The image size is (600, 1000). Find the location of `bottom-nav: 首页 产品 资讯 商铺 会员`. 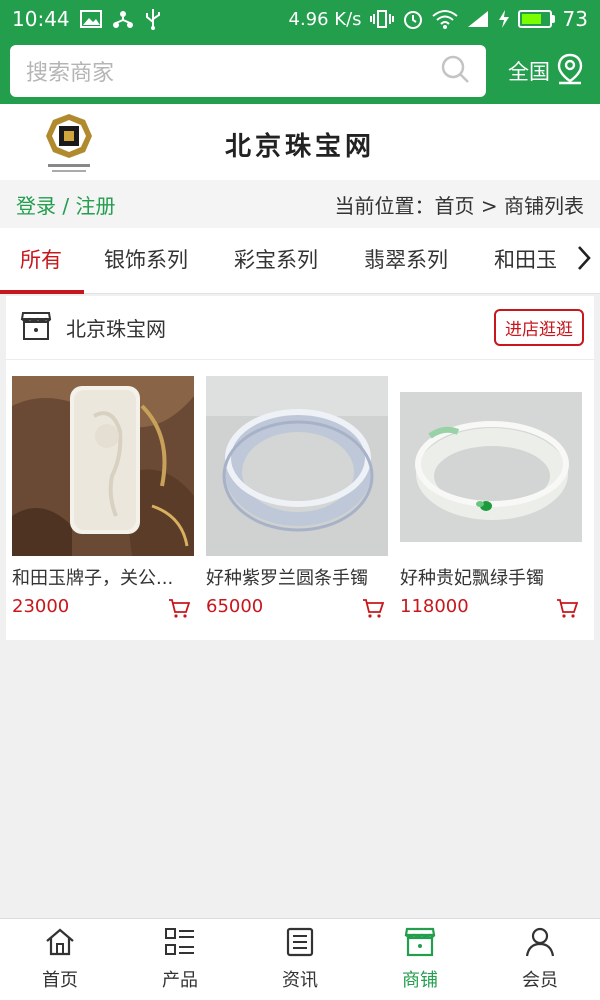

bottom-nav: 首页 产品 资讯 商铺 会员 is located at coordinates (300, 959).